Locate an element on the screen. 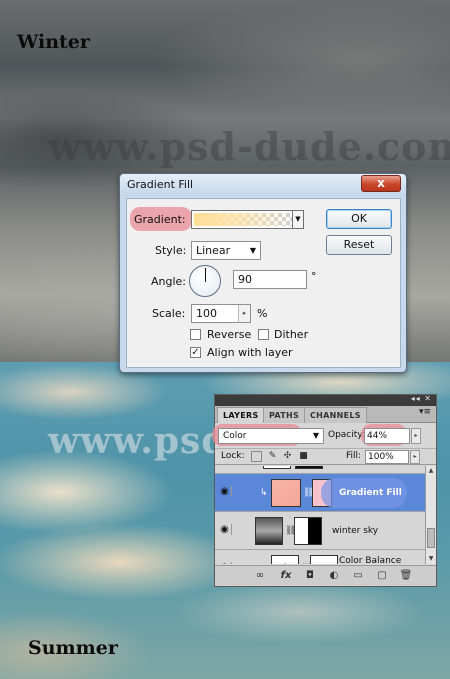  gradient-fill-thumbnail is located at coordinates (286, 493).